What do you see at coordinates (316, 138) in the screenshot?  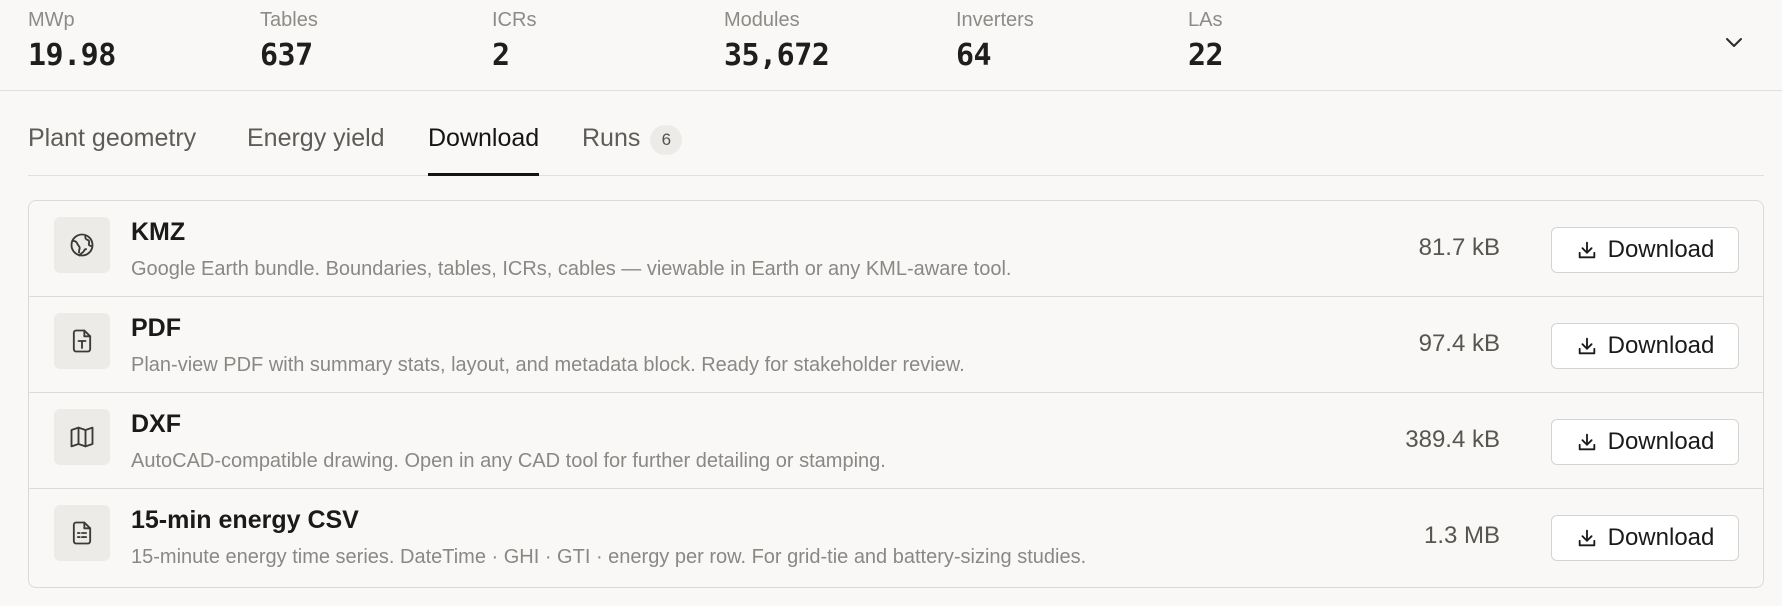 I see `tab-label: Energy yield` at bounding box center [316, 138].